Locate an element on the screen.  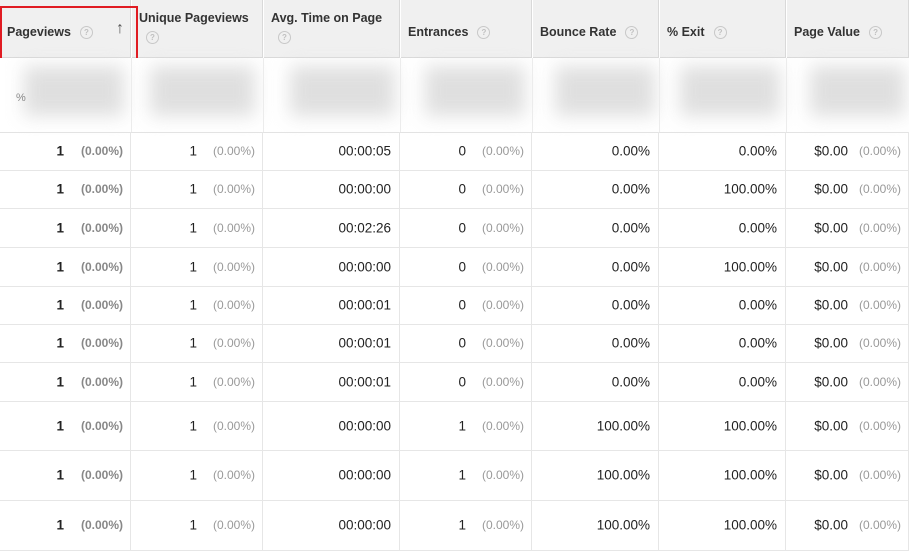
header-bounce-rate: Bounce Rate? is located at coordinates (596, 29).